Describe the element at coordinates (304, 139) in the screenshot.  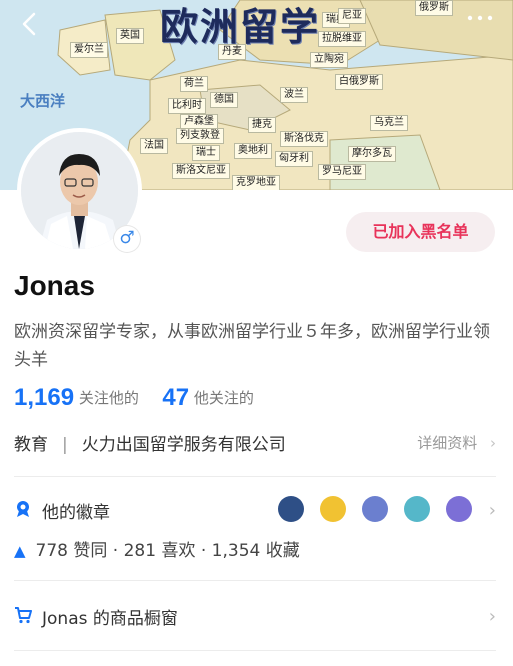
I see `map-label: 斯洛伐克` at that location.